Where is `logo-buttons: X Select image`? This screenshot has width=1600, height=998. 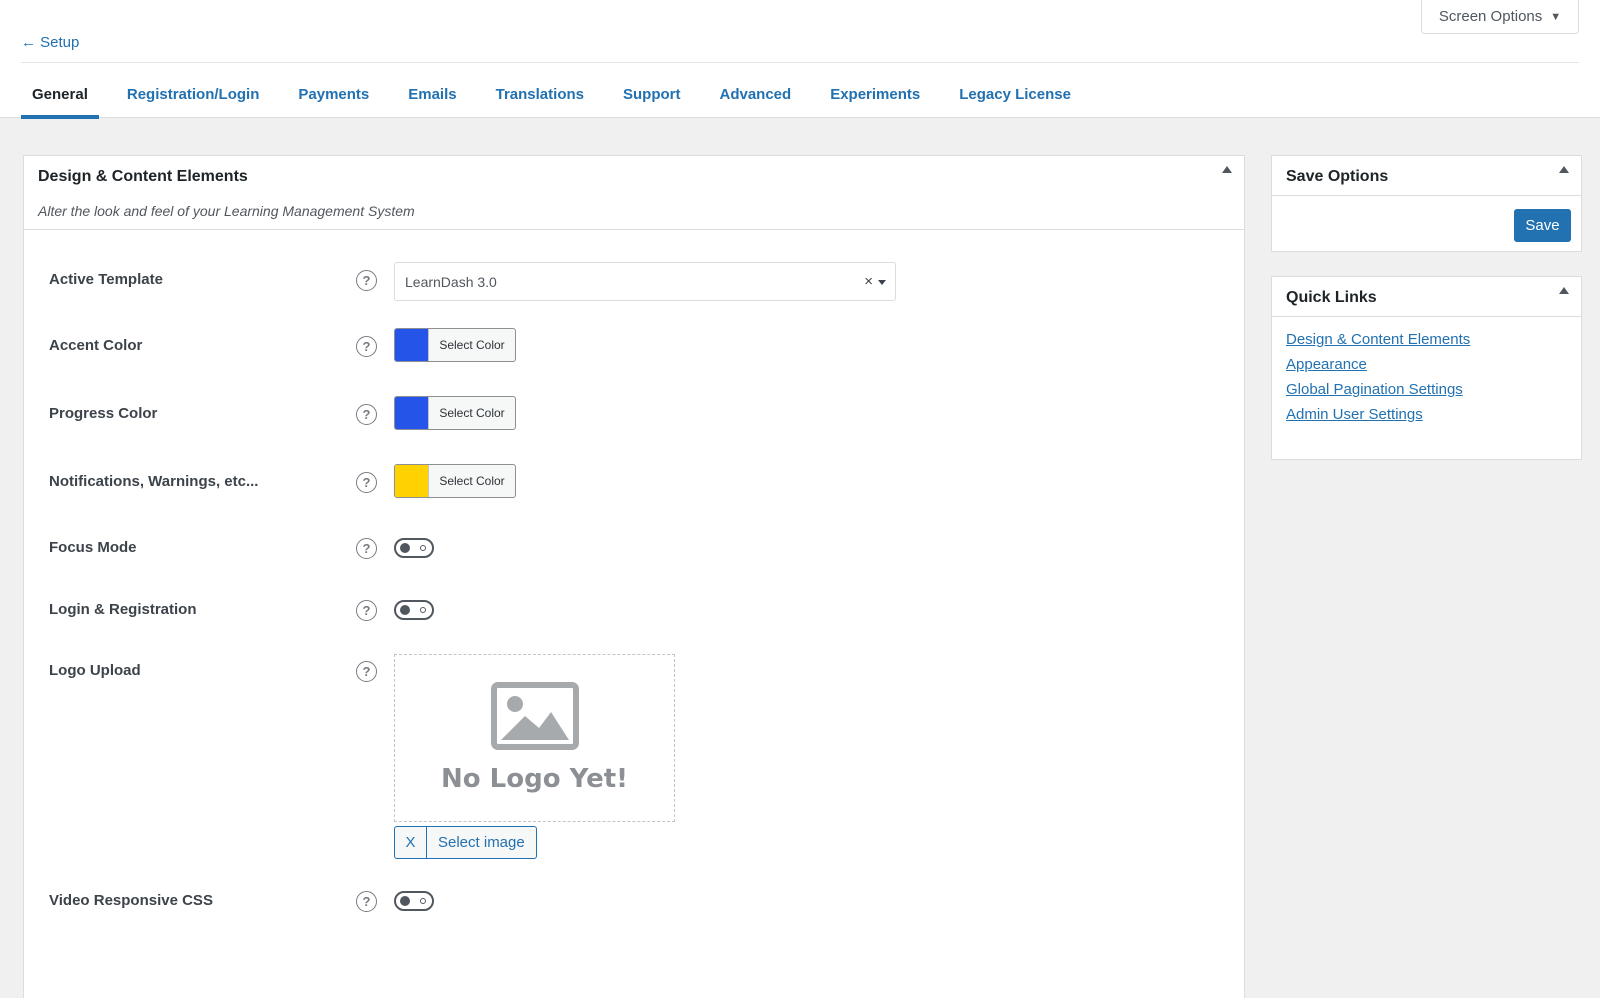
logo-buttons: X Select image is located at coordinates (465, 842).